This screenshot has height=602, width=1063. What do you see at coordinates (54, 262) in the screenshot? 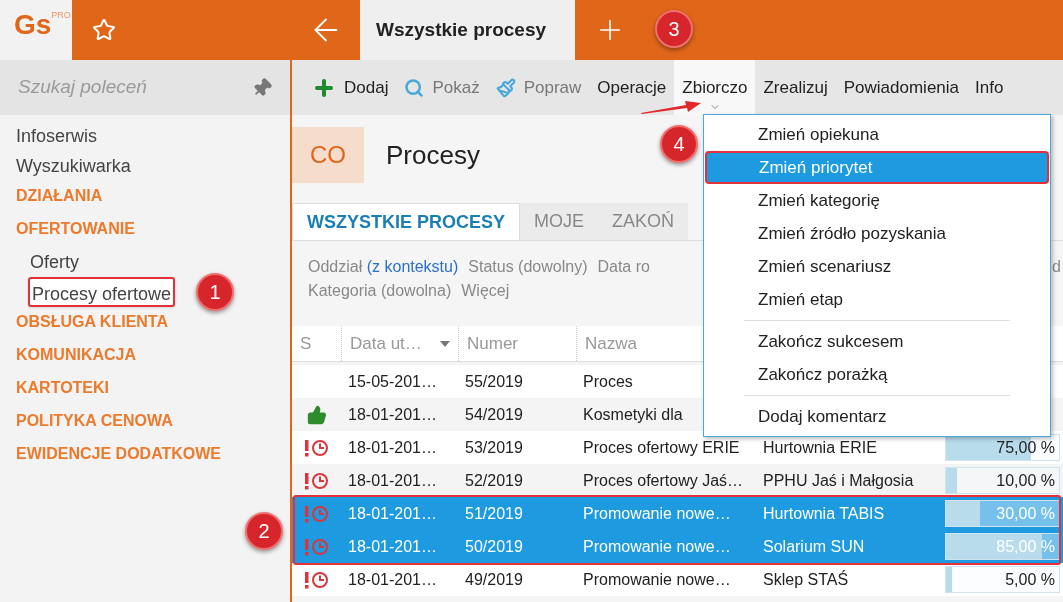
I see `sidebar-item: Oferty` at bounding box center [54, 262].